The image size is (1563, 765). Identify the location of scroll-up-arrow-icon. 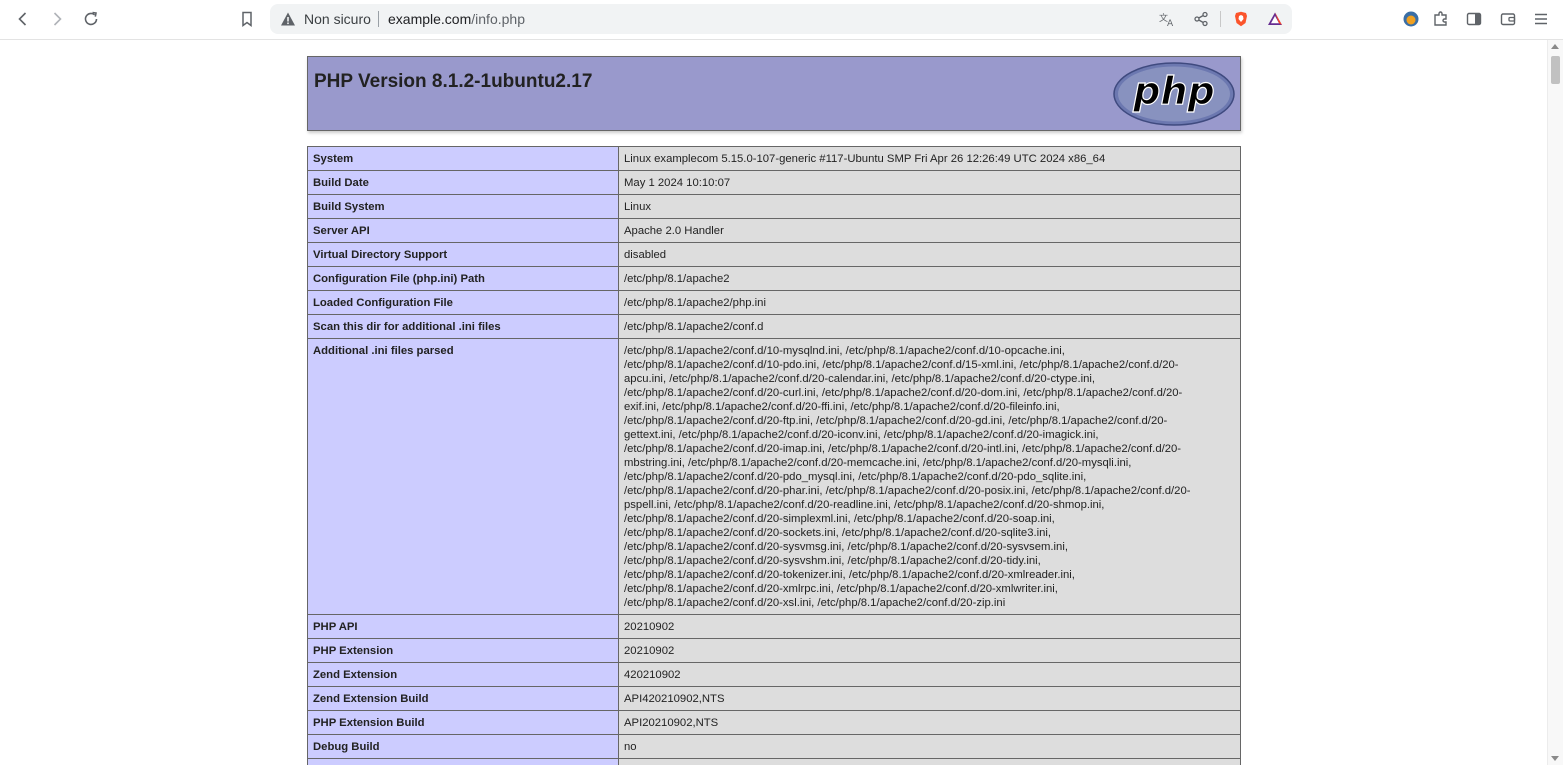
(1555, 46).